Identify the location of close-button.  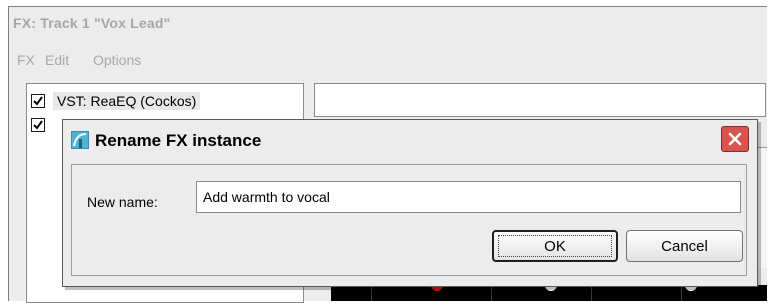
(735, 139).